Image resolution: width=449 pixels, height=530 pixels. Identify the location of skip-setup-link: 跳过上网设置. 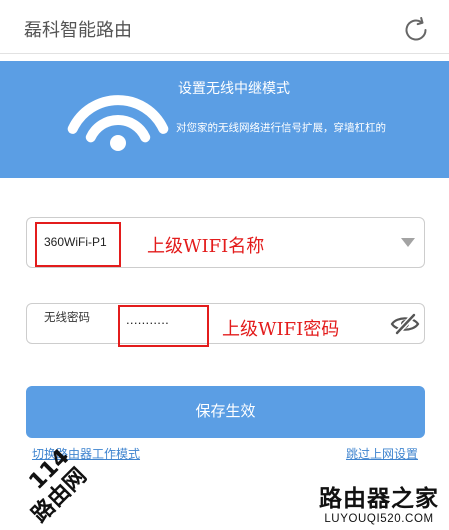
(382, 454).